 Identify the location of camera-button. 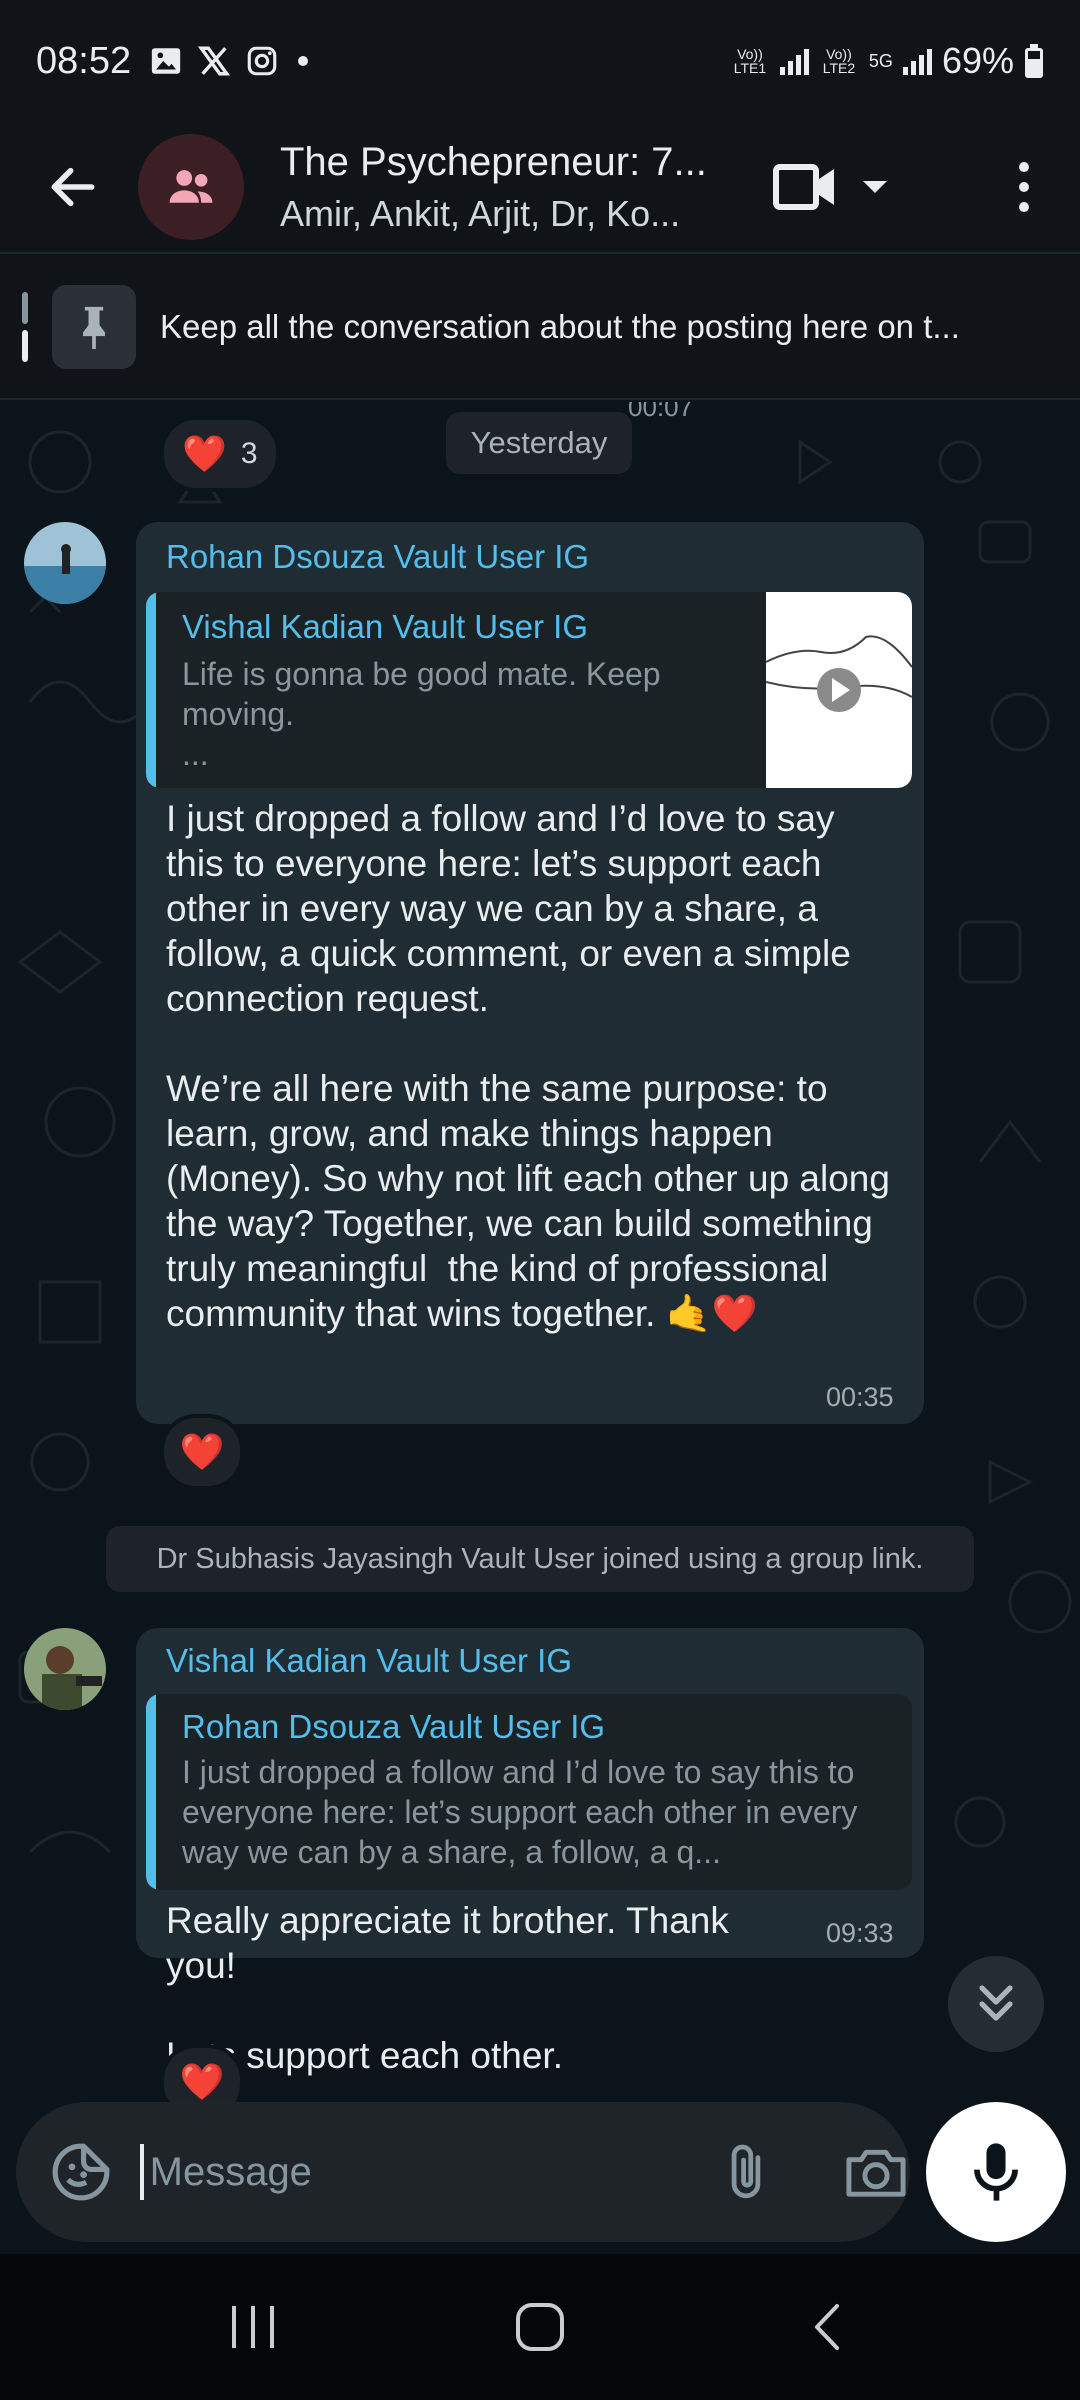
(876, 2172).